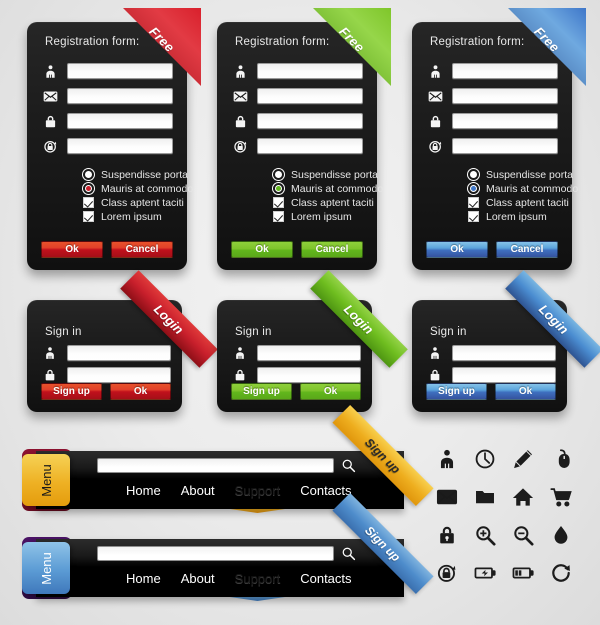  What do you see at coordinates (296, 391) in the screenshot?
I see `button-row: Sign up Ok` at bounding box center [296, 391].